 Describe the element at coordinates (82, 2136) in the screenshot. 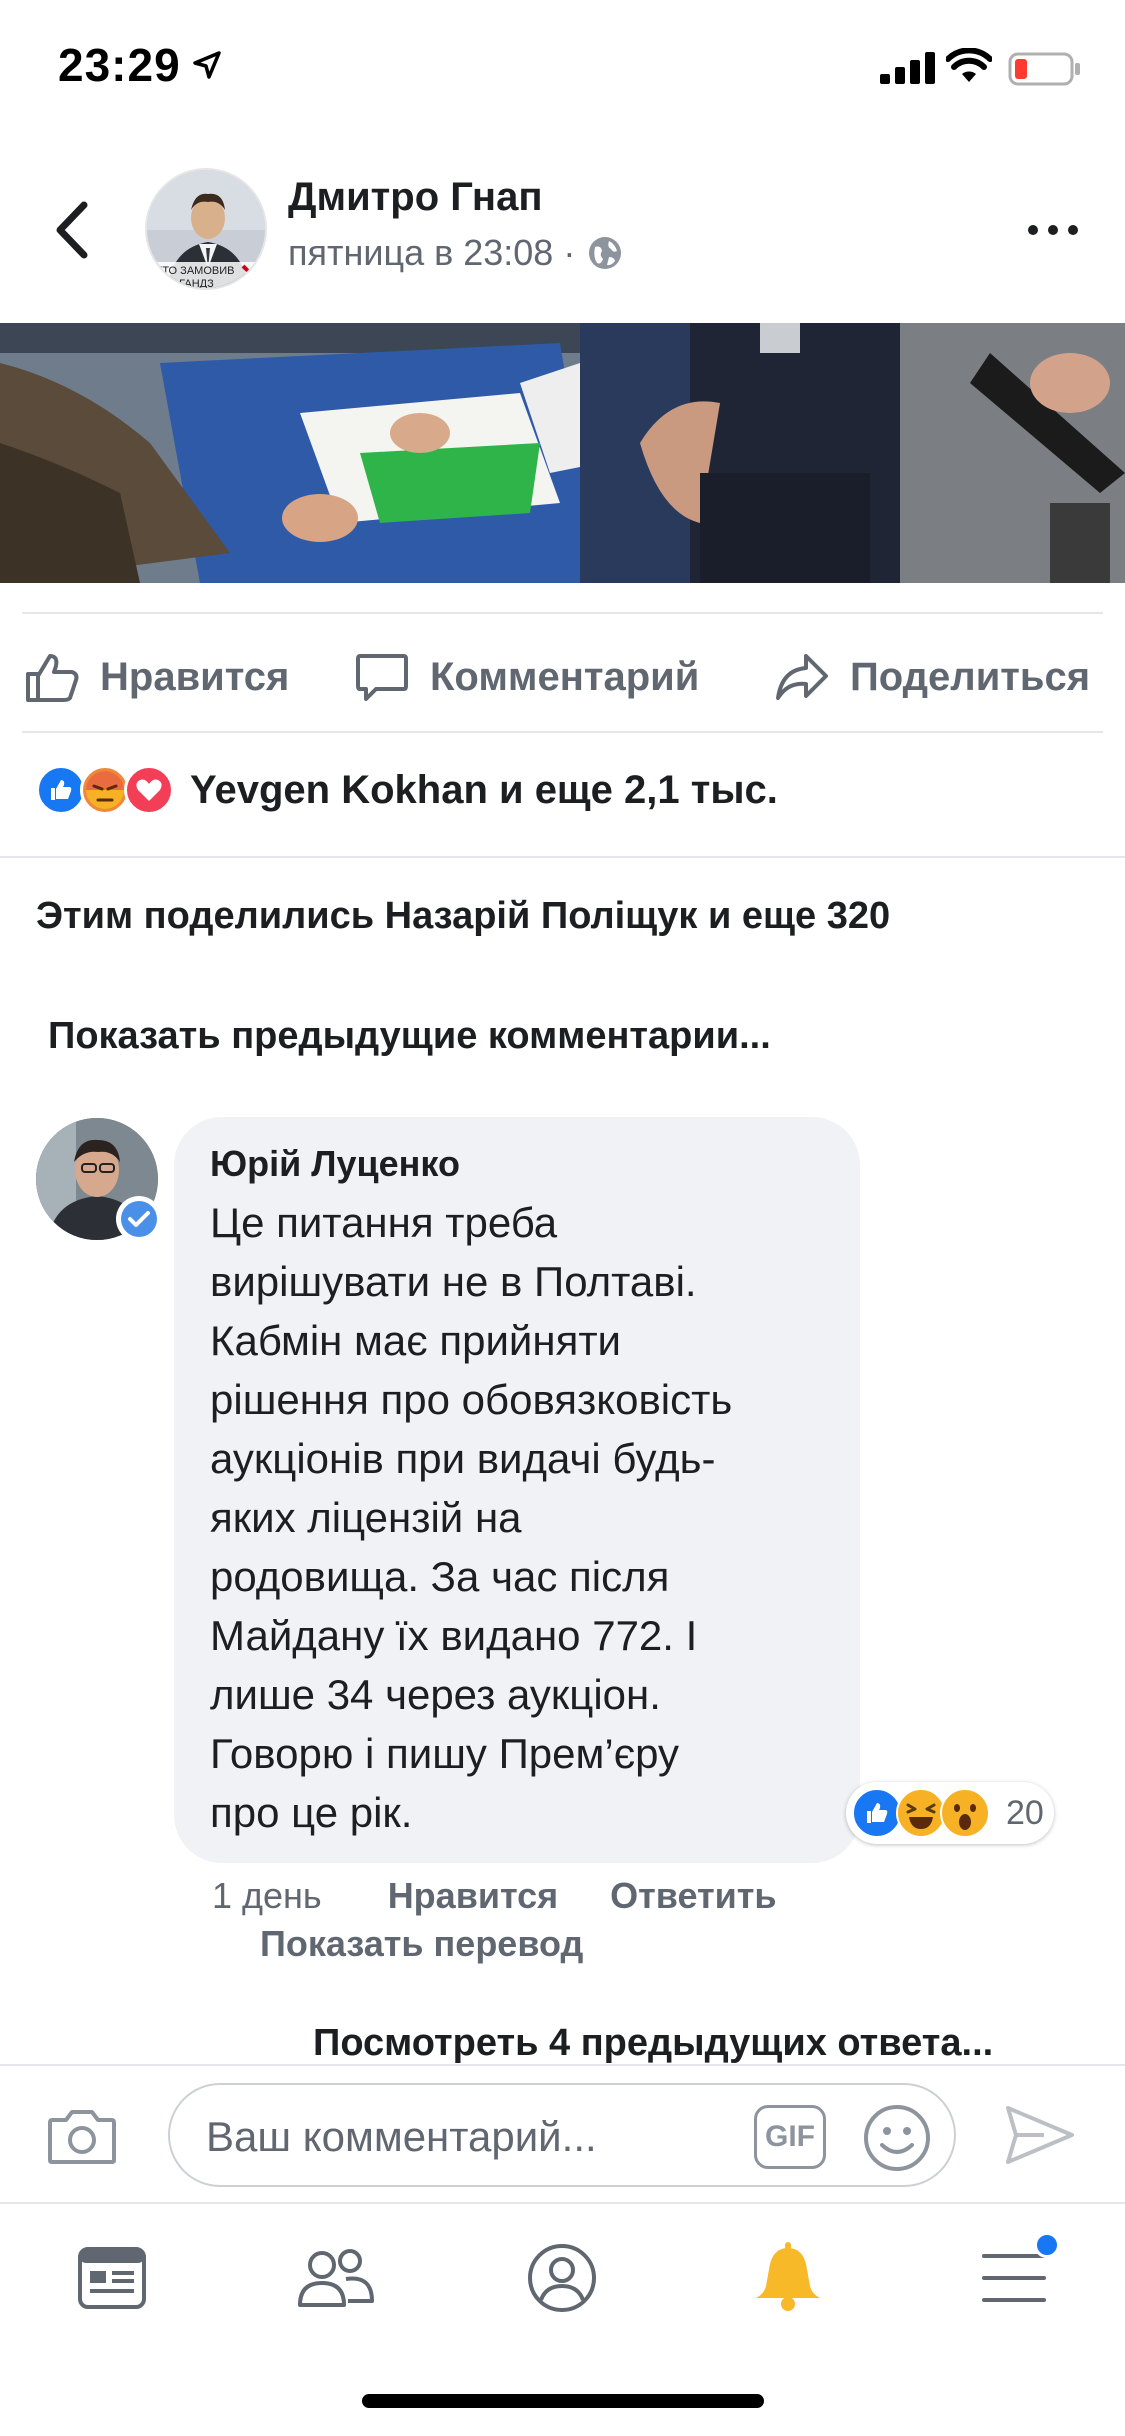

I see `camera-icon` at that location.